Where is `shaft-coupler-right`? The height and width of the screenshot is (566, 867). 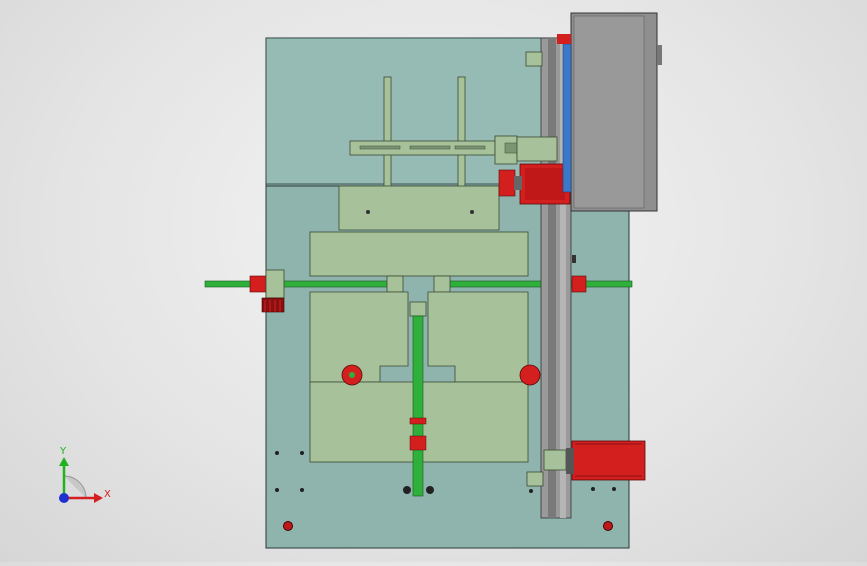
shaft-coupler-right is located at coordinates (442, 284).